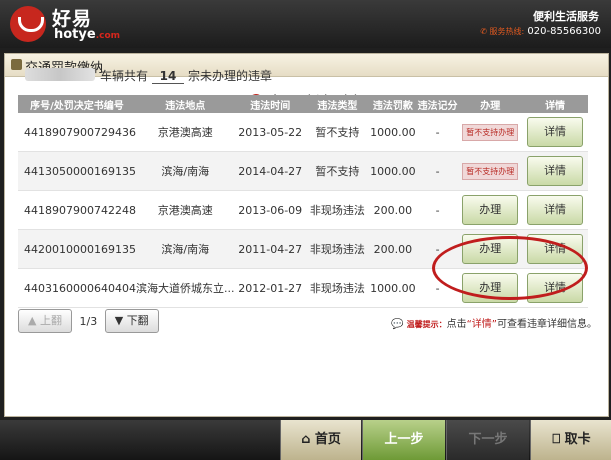 This screenshot has height=460, width=611. What do you see at coordinates (270, 106) in the screenshot?
I see `header-time: 违法时间` at bounding box center [270, 106].